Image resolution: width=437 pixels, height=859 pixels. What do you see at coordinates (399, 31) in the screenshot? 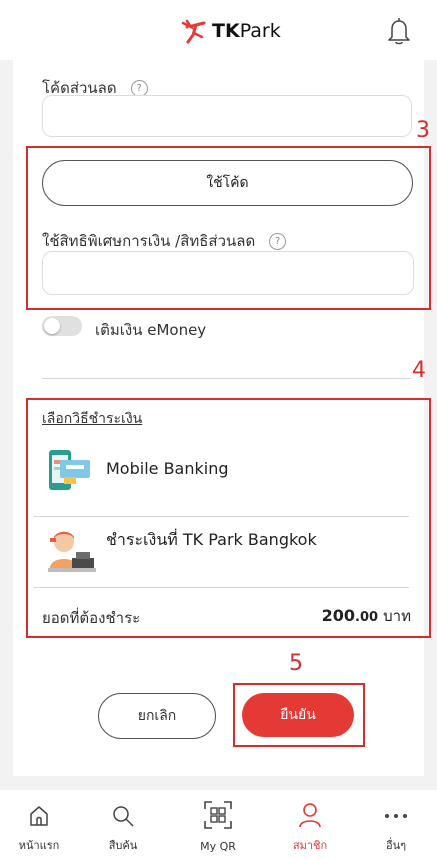
I see `bell-icon` at bounding box center [399, 31].